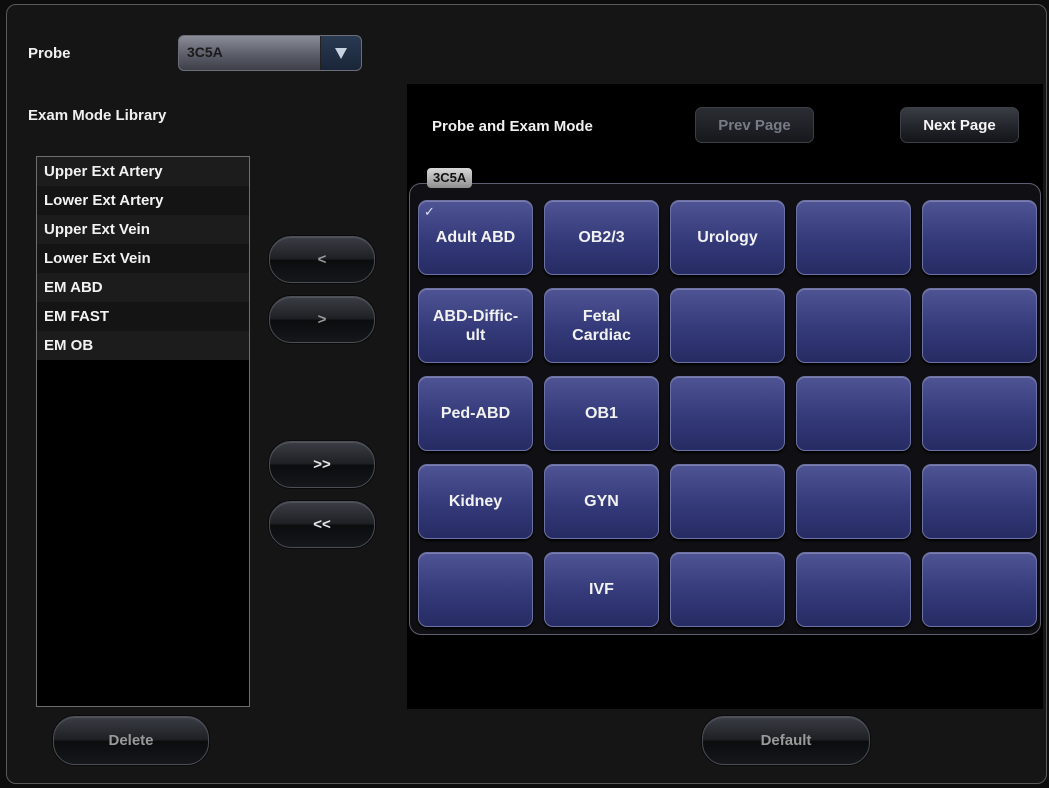  I want to click on exam-mode-tile: ABD-Diffic- ult, so click(475, 325).